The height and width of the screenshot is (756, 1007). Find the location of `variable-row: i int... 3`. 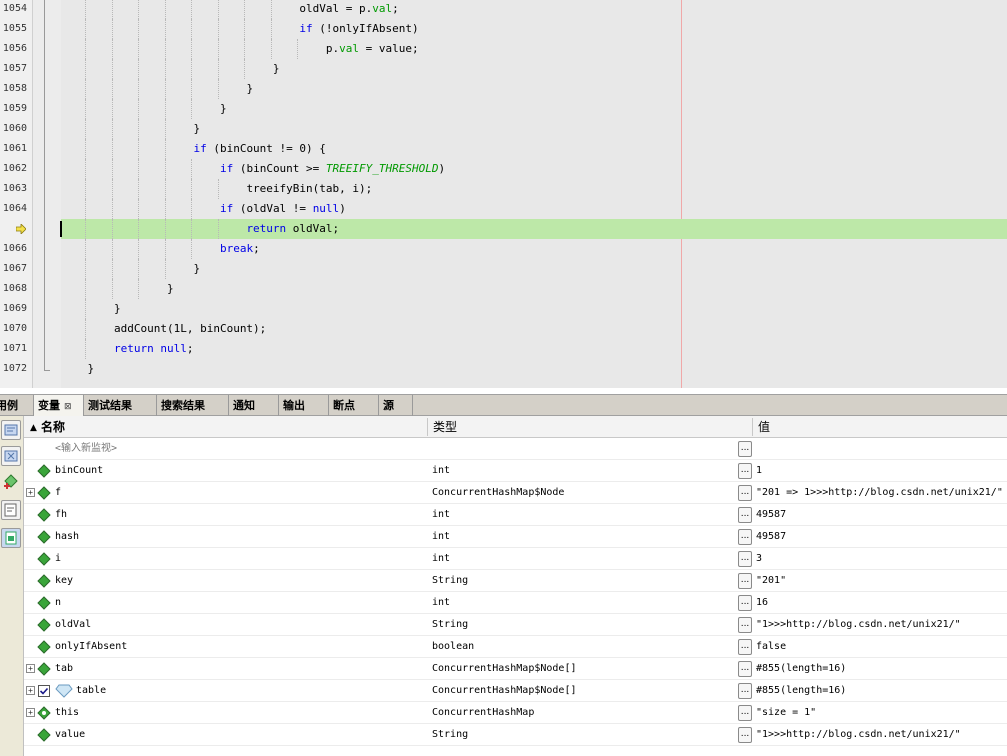

variable-row: i int... 3 is located at coordinates (515, 559).